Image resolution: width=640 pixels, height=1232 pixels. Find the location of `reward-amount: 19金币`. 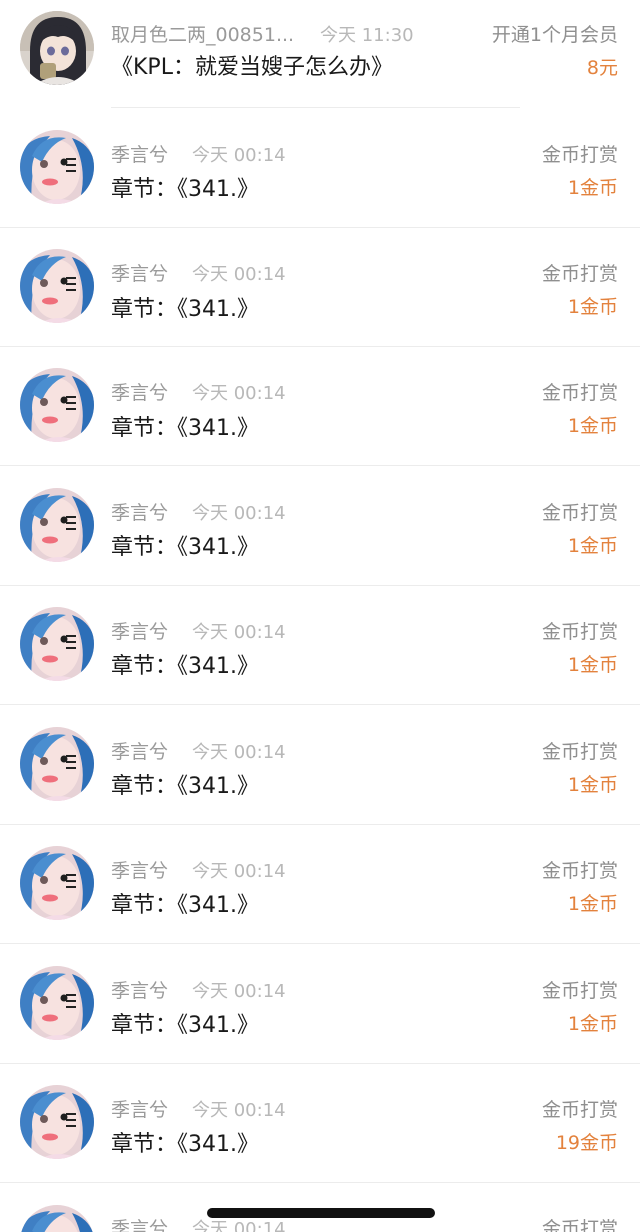

reward-amount: 19金币 is located at coordinates (586, 1143).